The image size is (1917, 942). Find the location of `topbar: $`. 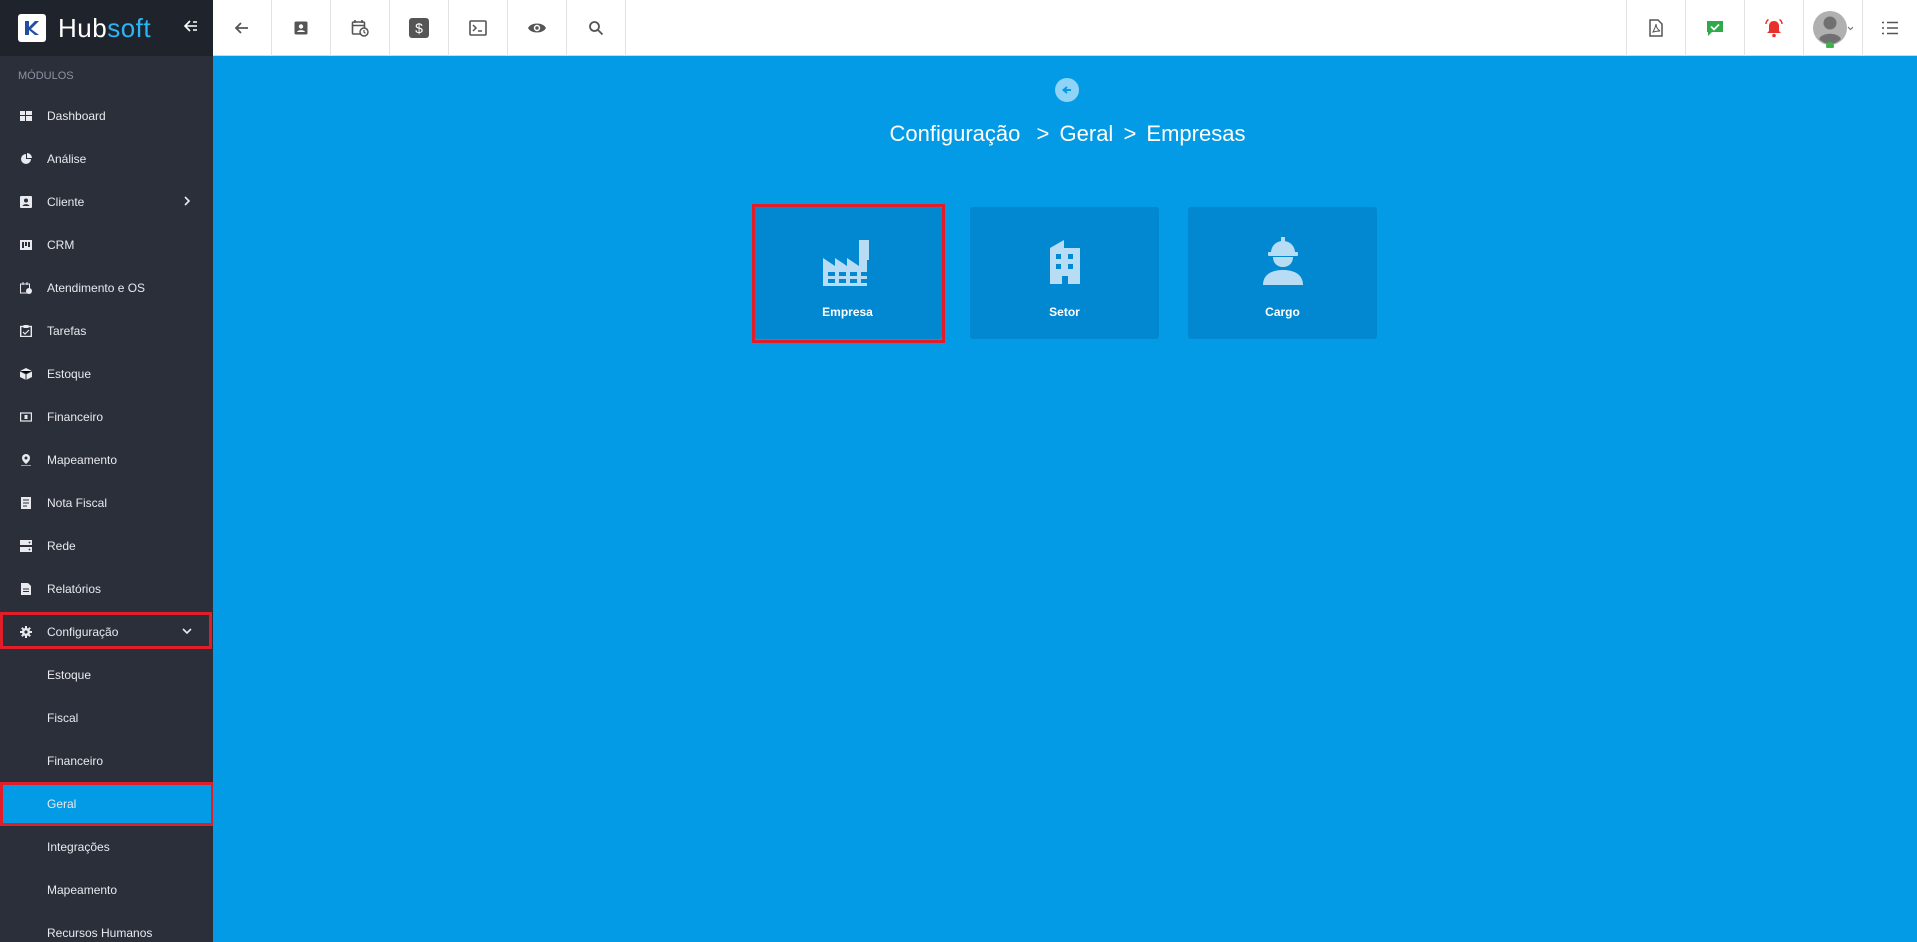

topbar: $ is located at coordinates (1065, 28).